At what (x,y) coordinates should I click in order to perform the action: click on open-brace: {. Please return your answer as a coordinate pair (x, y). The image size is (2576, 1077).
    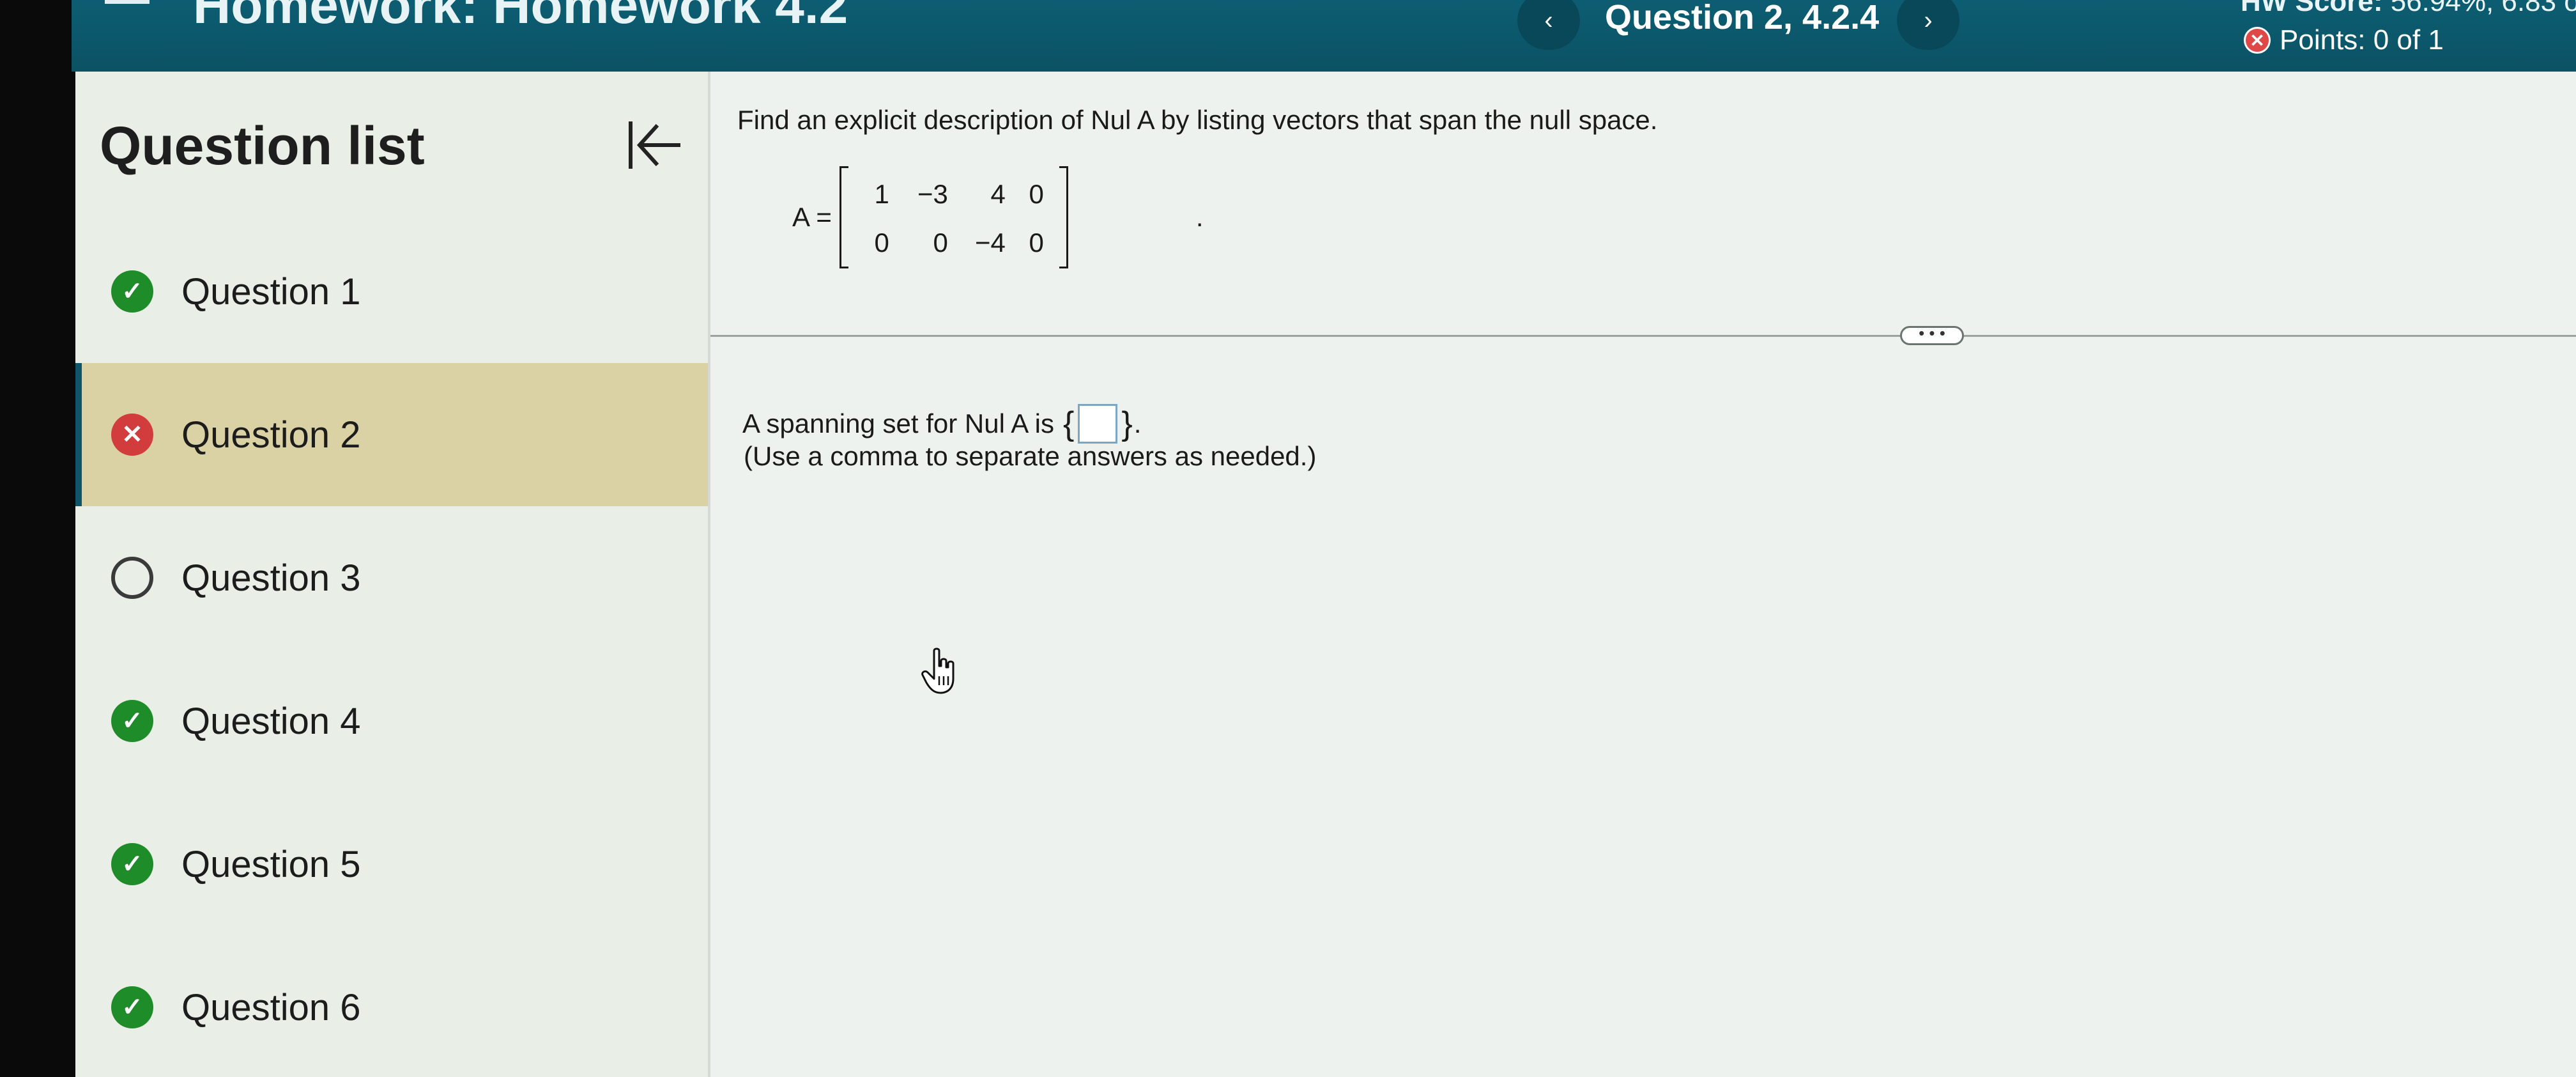
    Looking at the image, I should click on (1068, 423).